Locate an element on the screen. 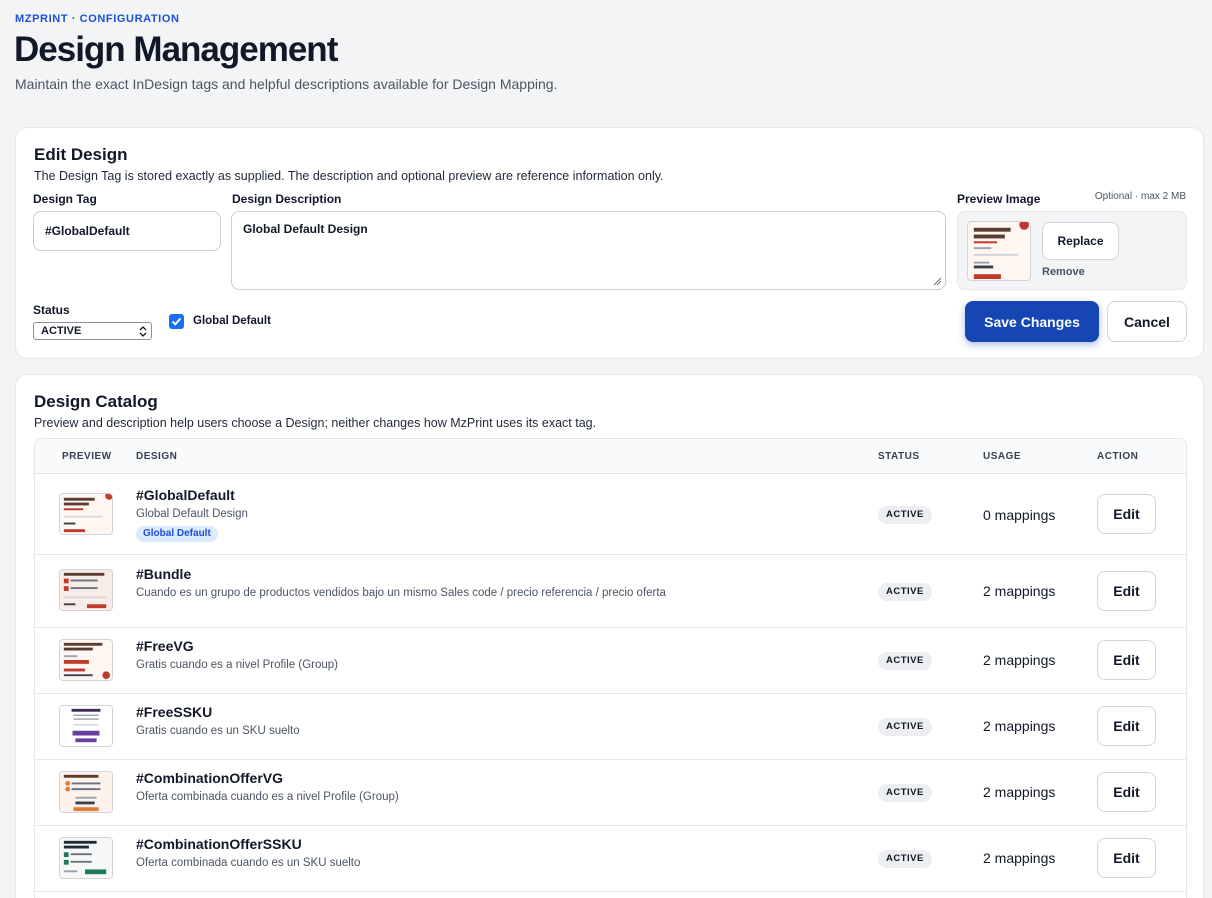 The image size is (1212, 898). global-default-checkbox is located at coordinates (176, 321).